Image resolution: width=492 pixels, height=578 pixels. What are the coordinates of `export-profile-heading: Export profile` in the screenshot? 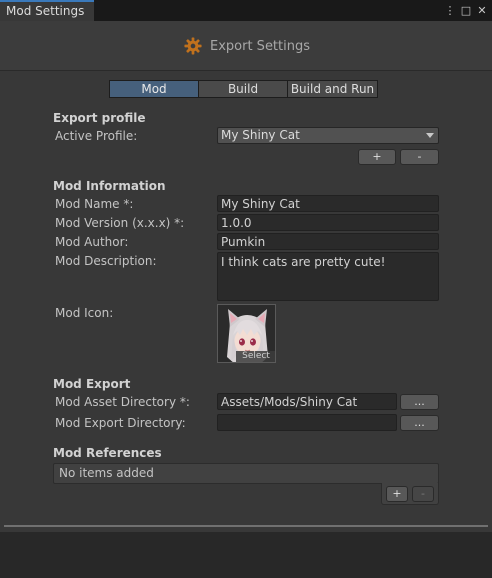 It's located at (99, 118).